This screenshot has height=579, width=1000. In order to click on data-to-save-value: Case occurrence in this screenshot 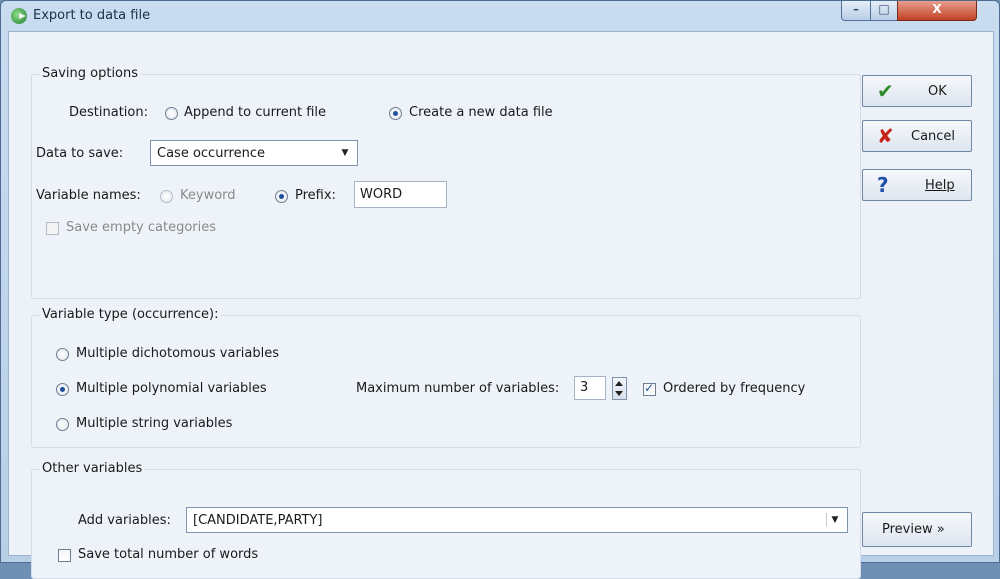, I will do `click(211, 153)`.